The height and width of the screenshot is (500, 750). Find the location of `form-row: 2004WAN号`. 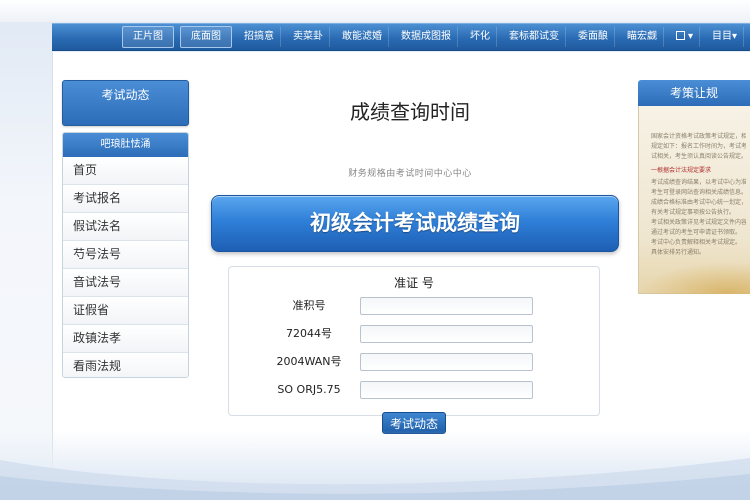

form-row: 2004WAN号 is located at coordinates (414, 362).